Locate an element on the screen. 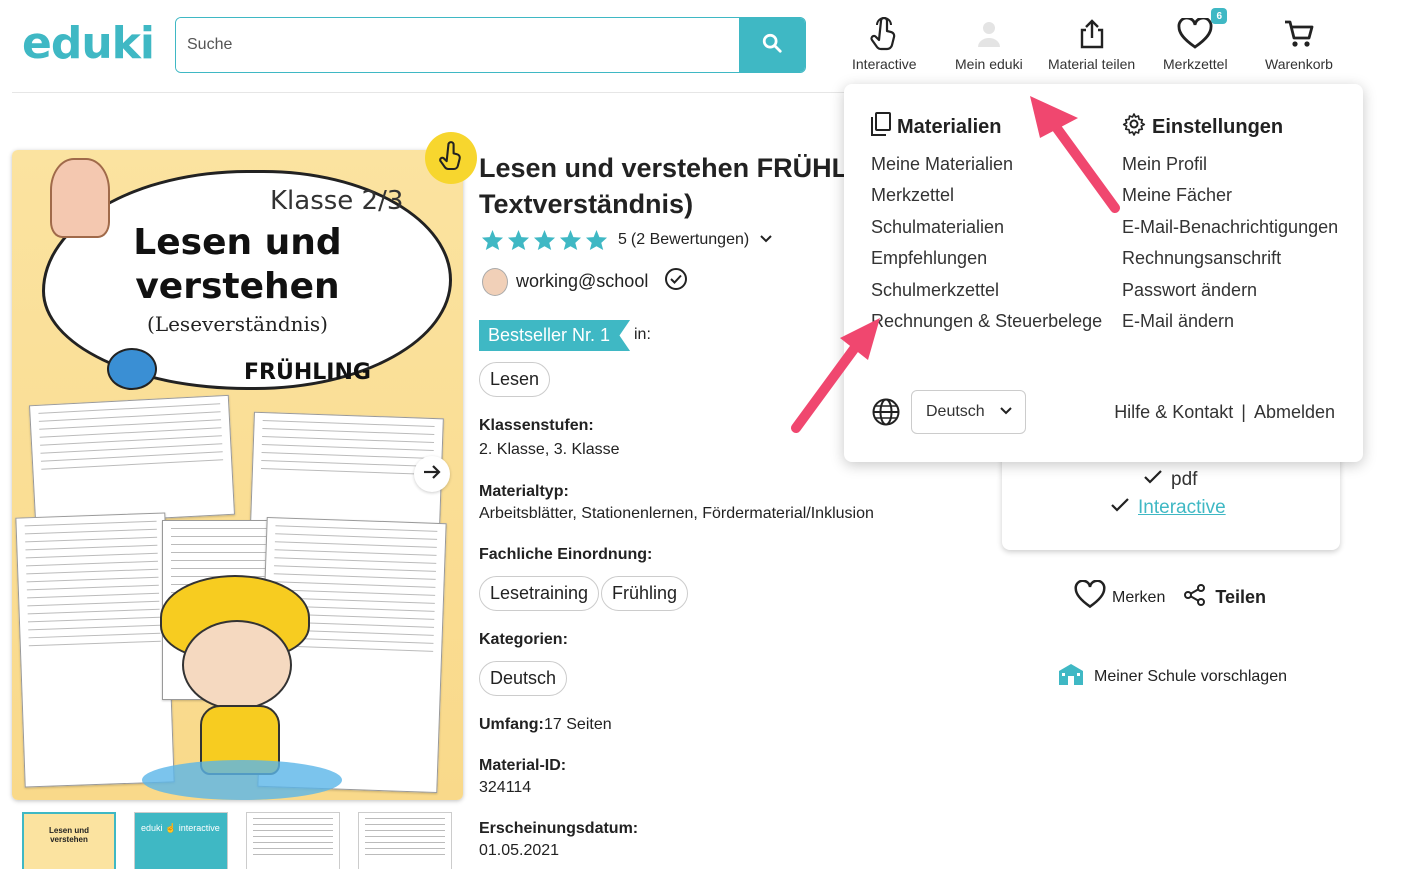 The image size is (1409, 869). language-select: Deutsch is located at coordinates (968, 412).